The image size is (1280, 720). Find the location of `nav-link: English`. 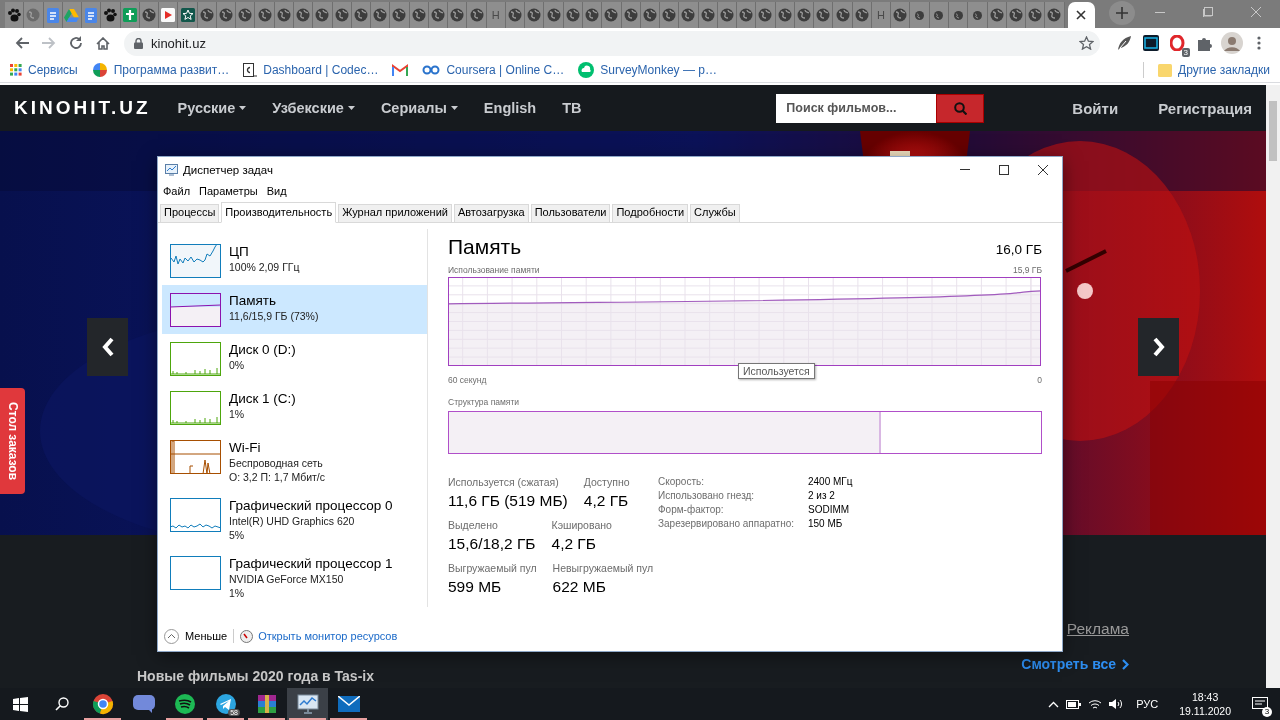

nav-link: English is located at coordinates (510, 108).